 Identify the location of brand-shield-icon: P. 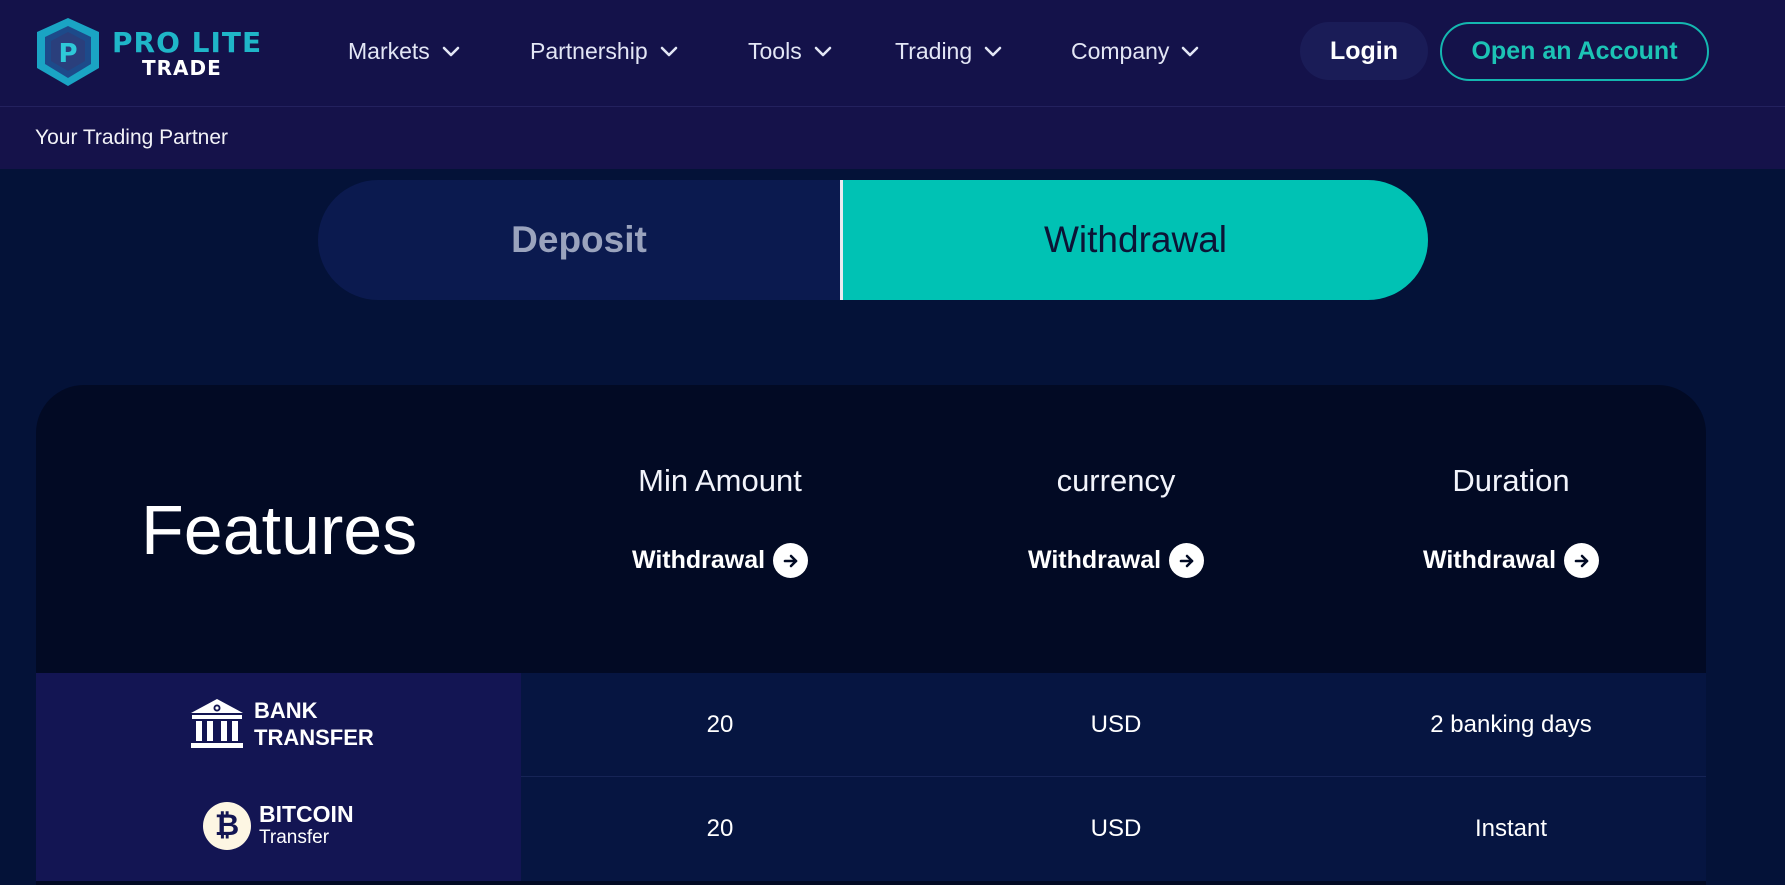
(68, 52).